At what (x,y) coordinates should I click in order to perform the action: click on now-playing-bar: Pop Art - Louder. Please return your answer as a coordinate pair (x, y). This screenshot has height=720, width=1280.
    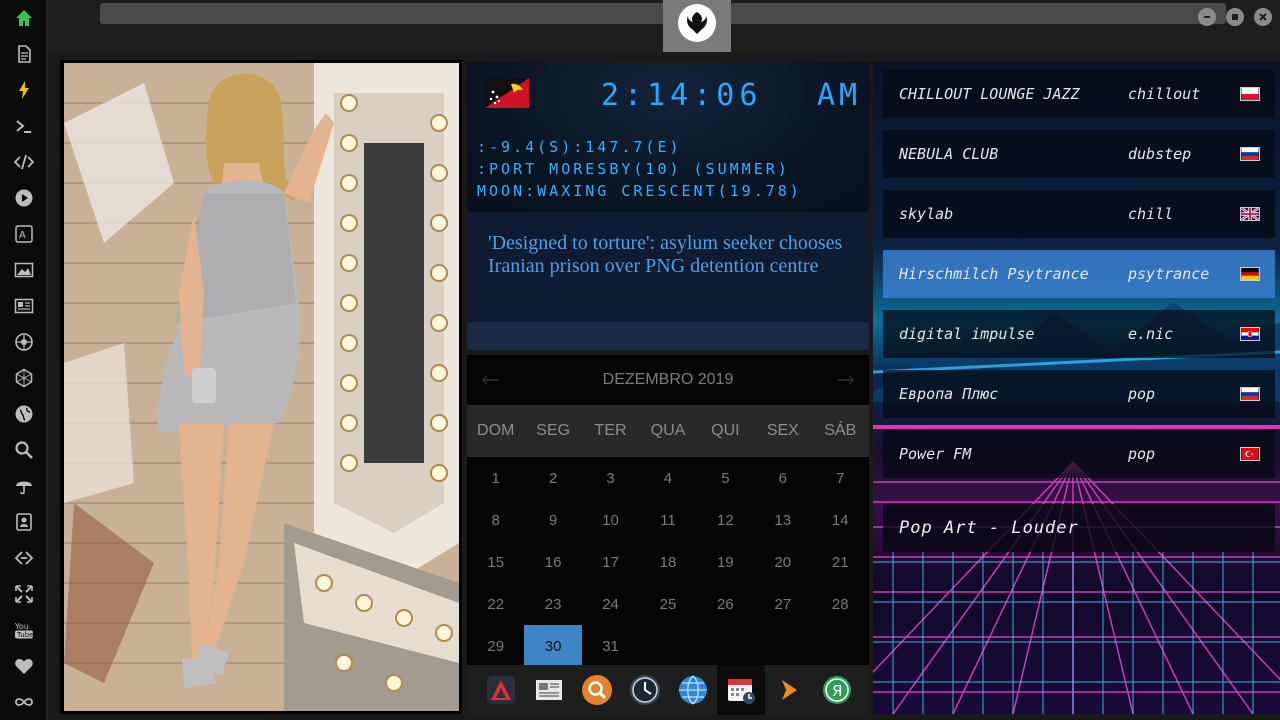
    Looking at the image, I should click on (1079, 528).